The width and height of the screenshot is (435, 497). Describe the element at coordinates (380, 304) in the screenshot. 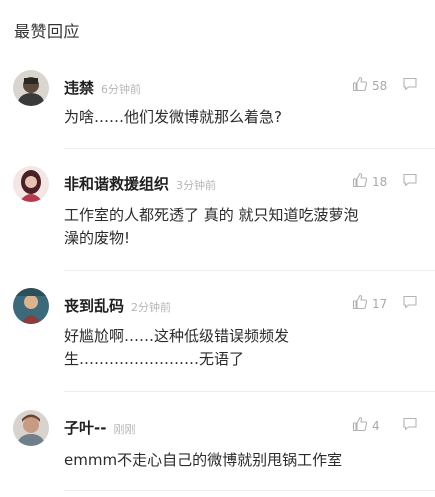

I see `like-count: 17` at that location.